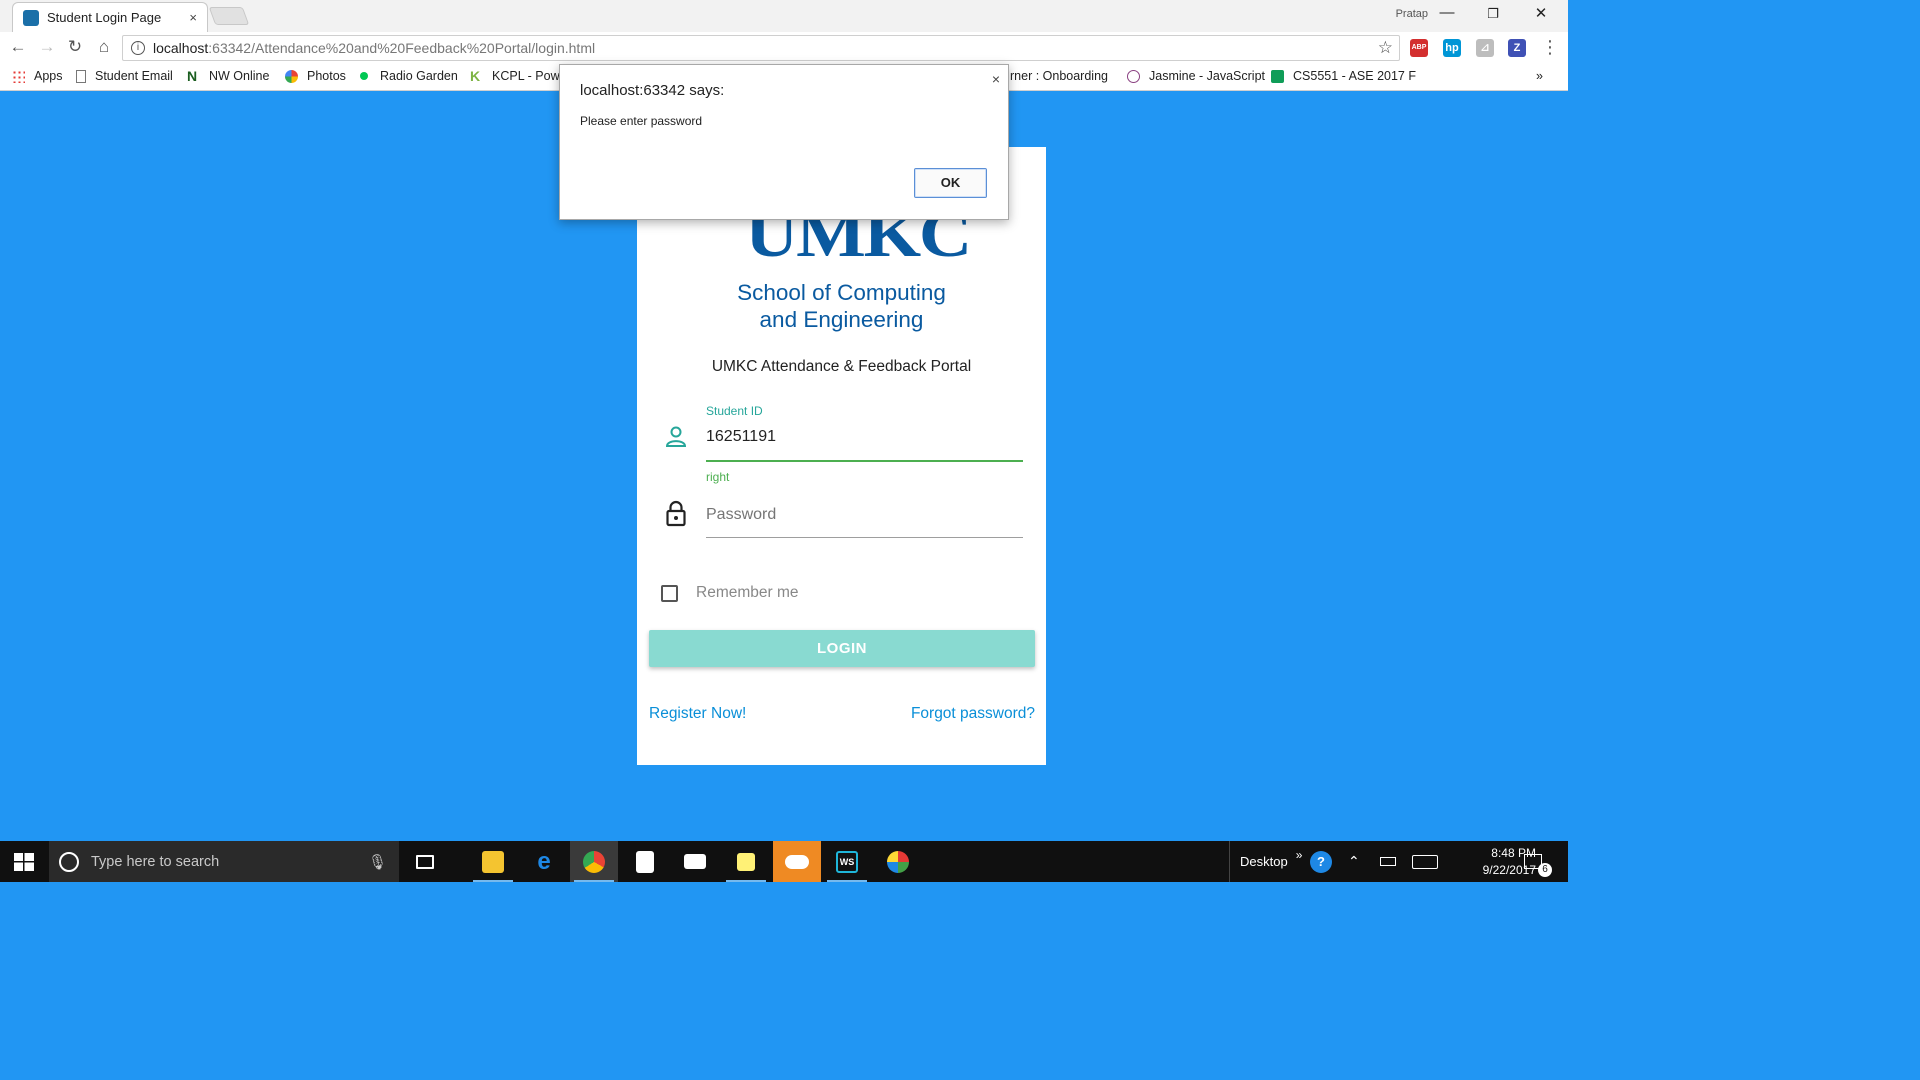 Image resolution: width=1920 pixels, height=1080 pixels. Describe the element at coordinates (228, 76) in the screenshot. I see `bookmark-nw-online: N NW Online` at that location.